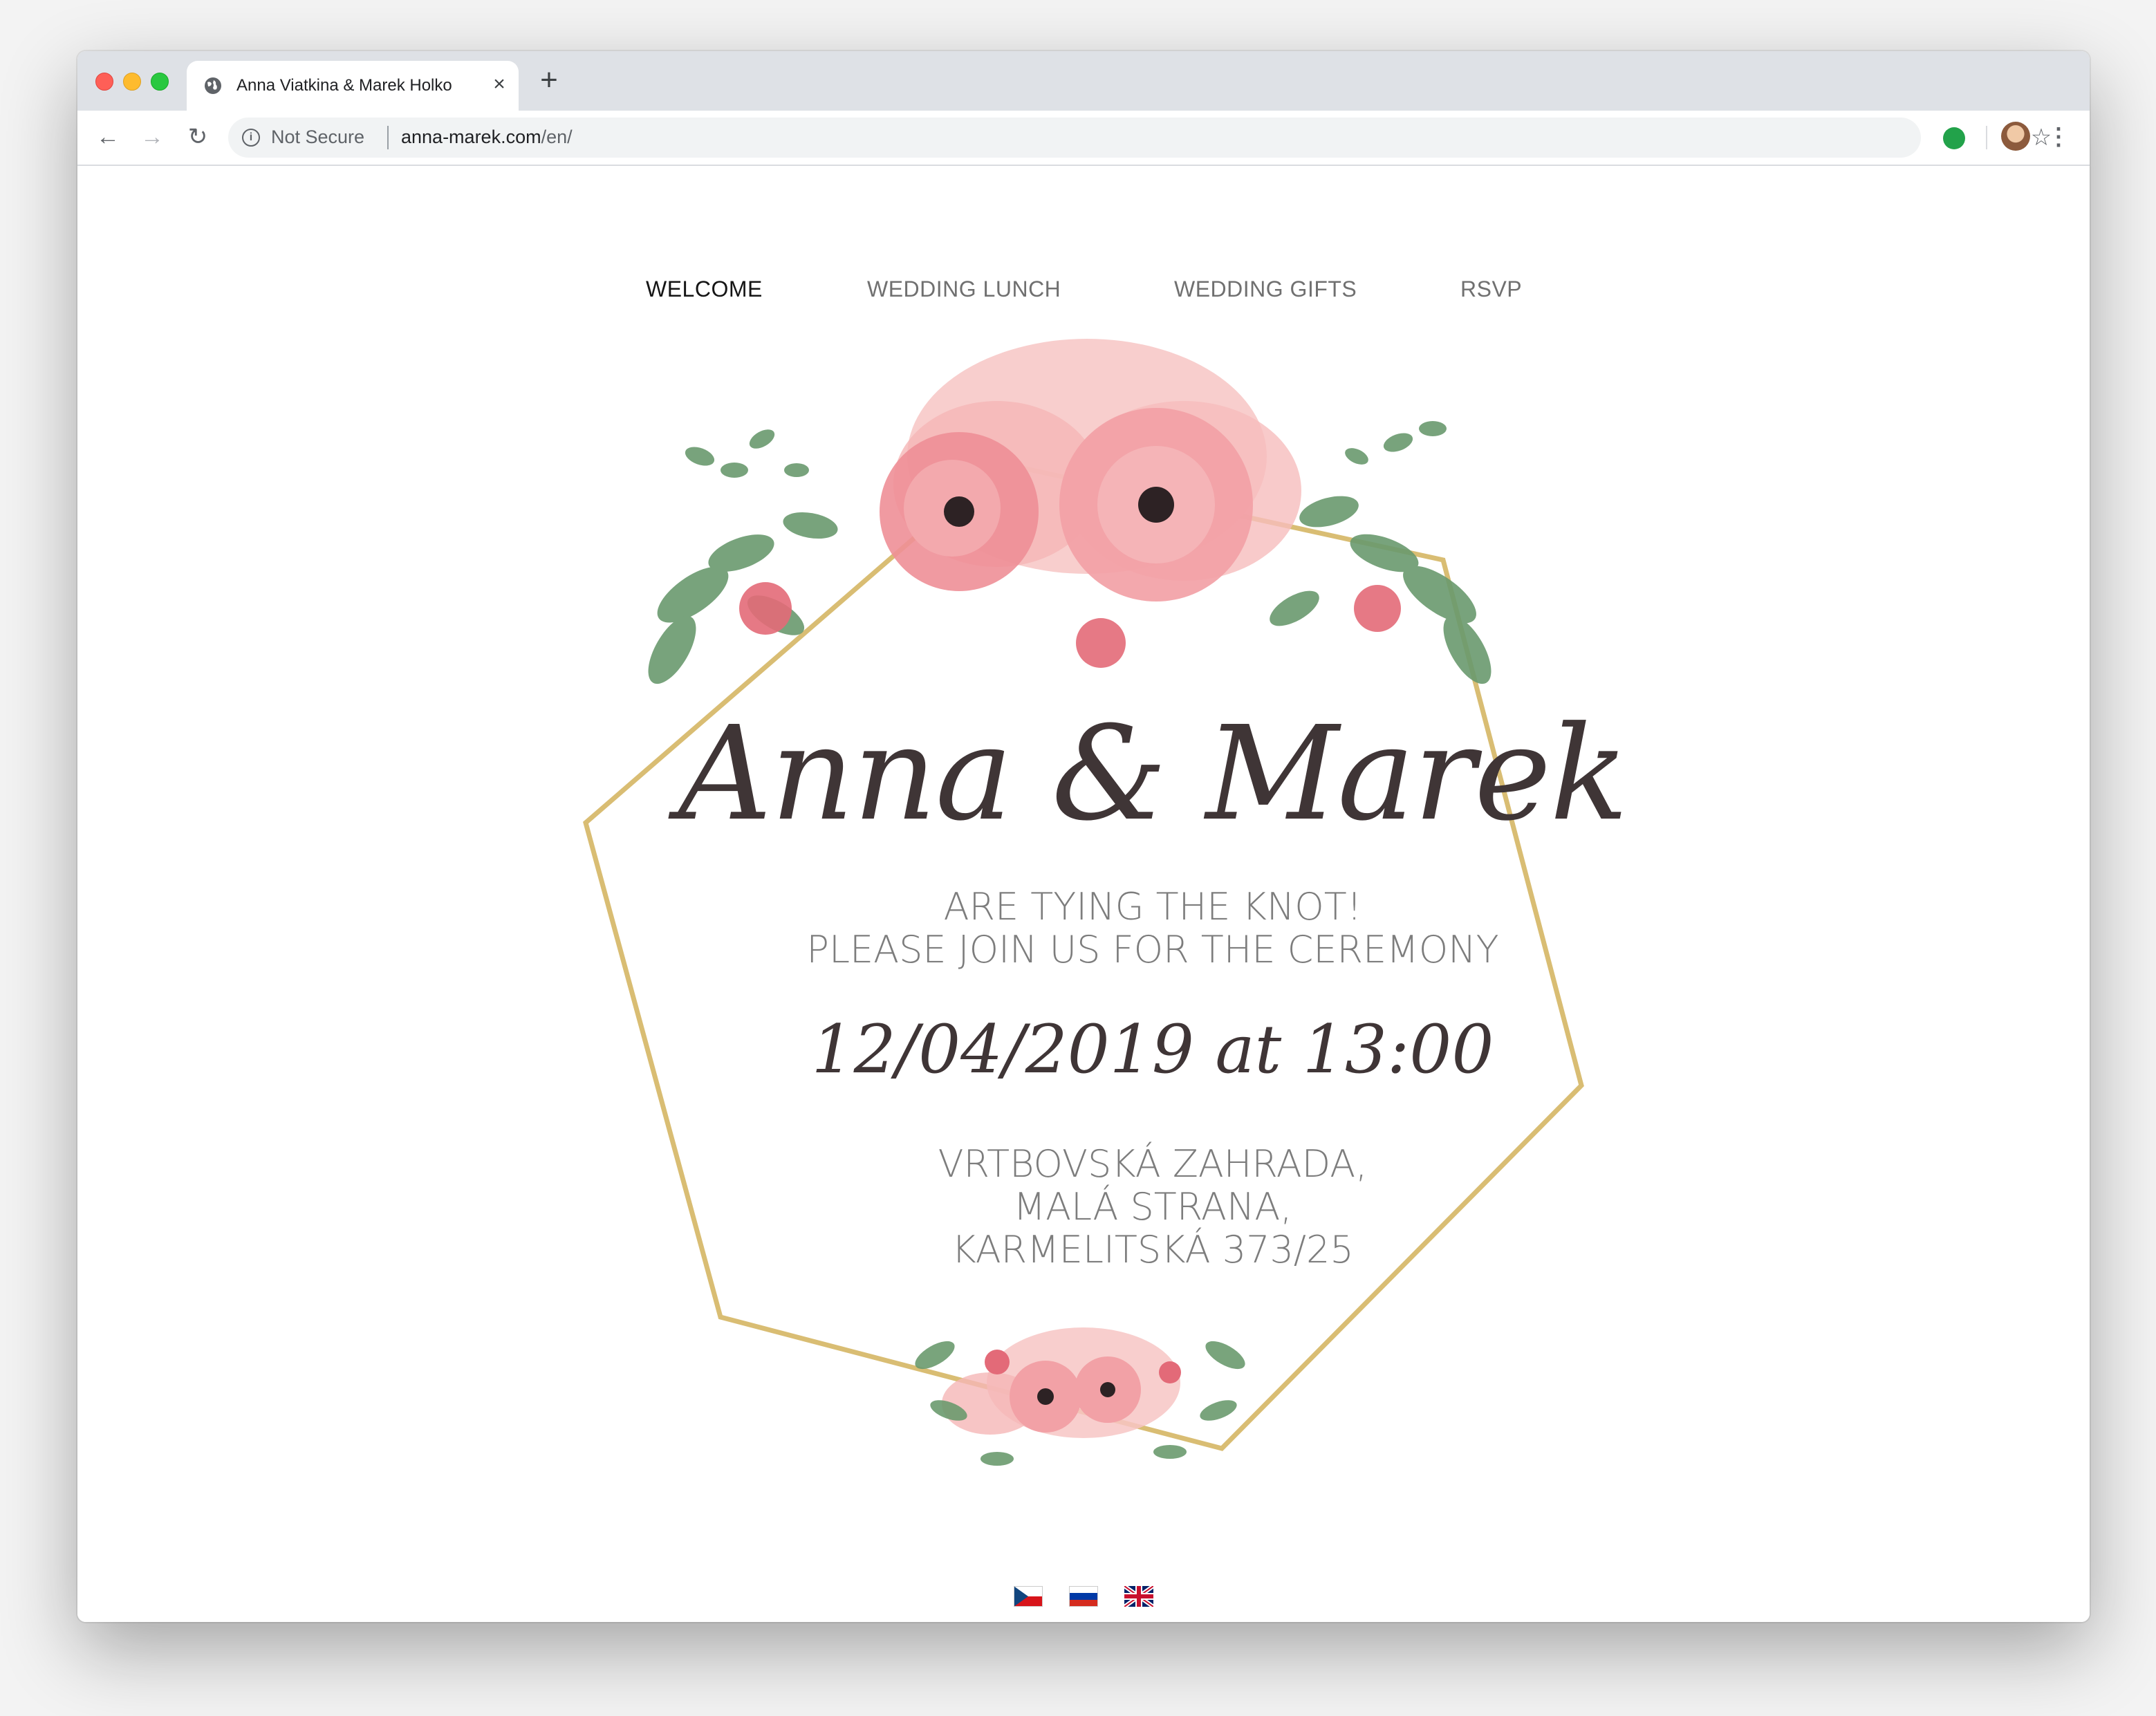 The image size is (2156, 1716). What do you see at coordinates (557, 137) in the screenshot?
I see `url-path: /en/` at bounding box center [557, 137].